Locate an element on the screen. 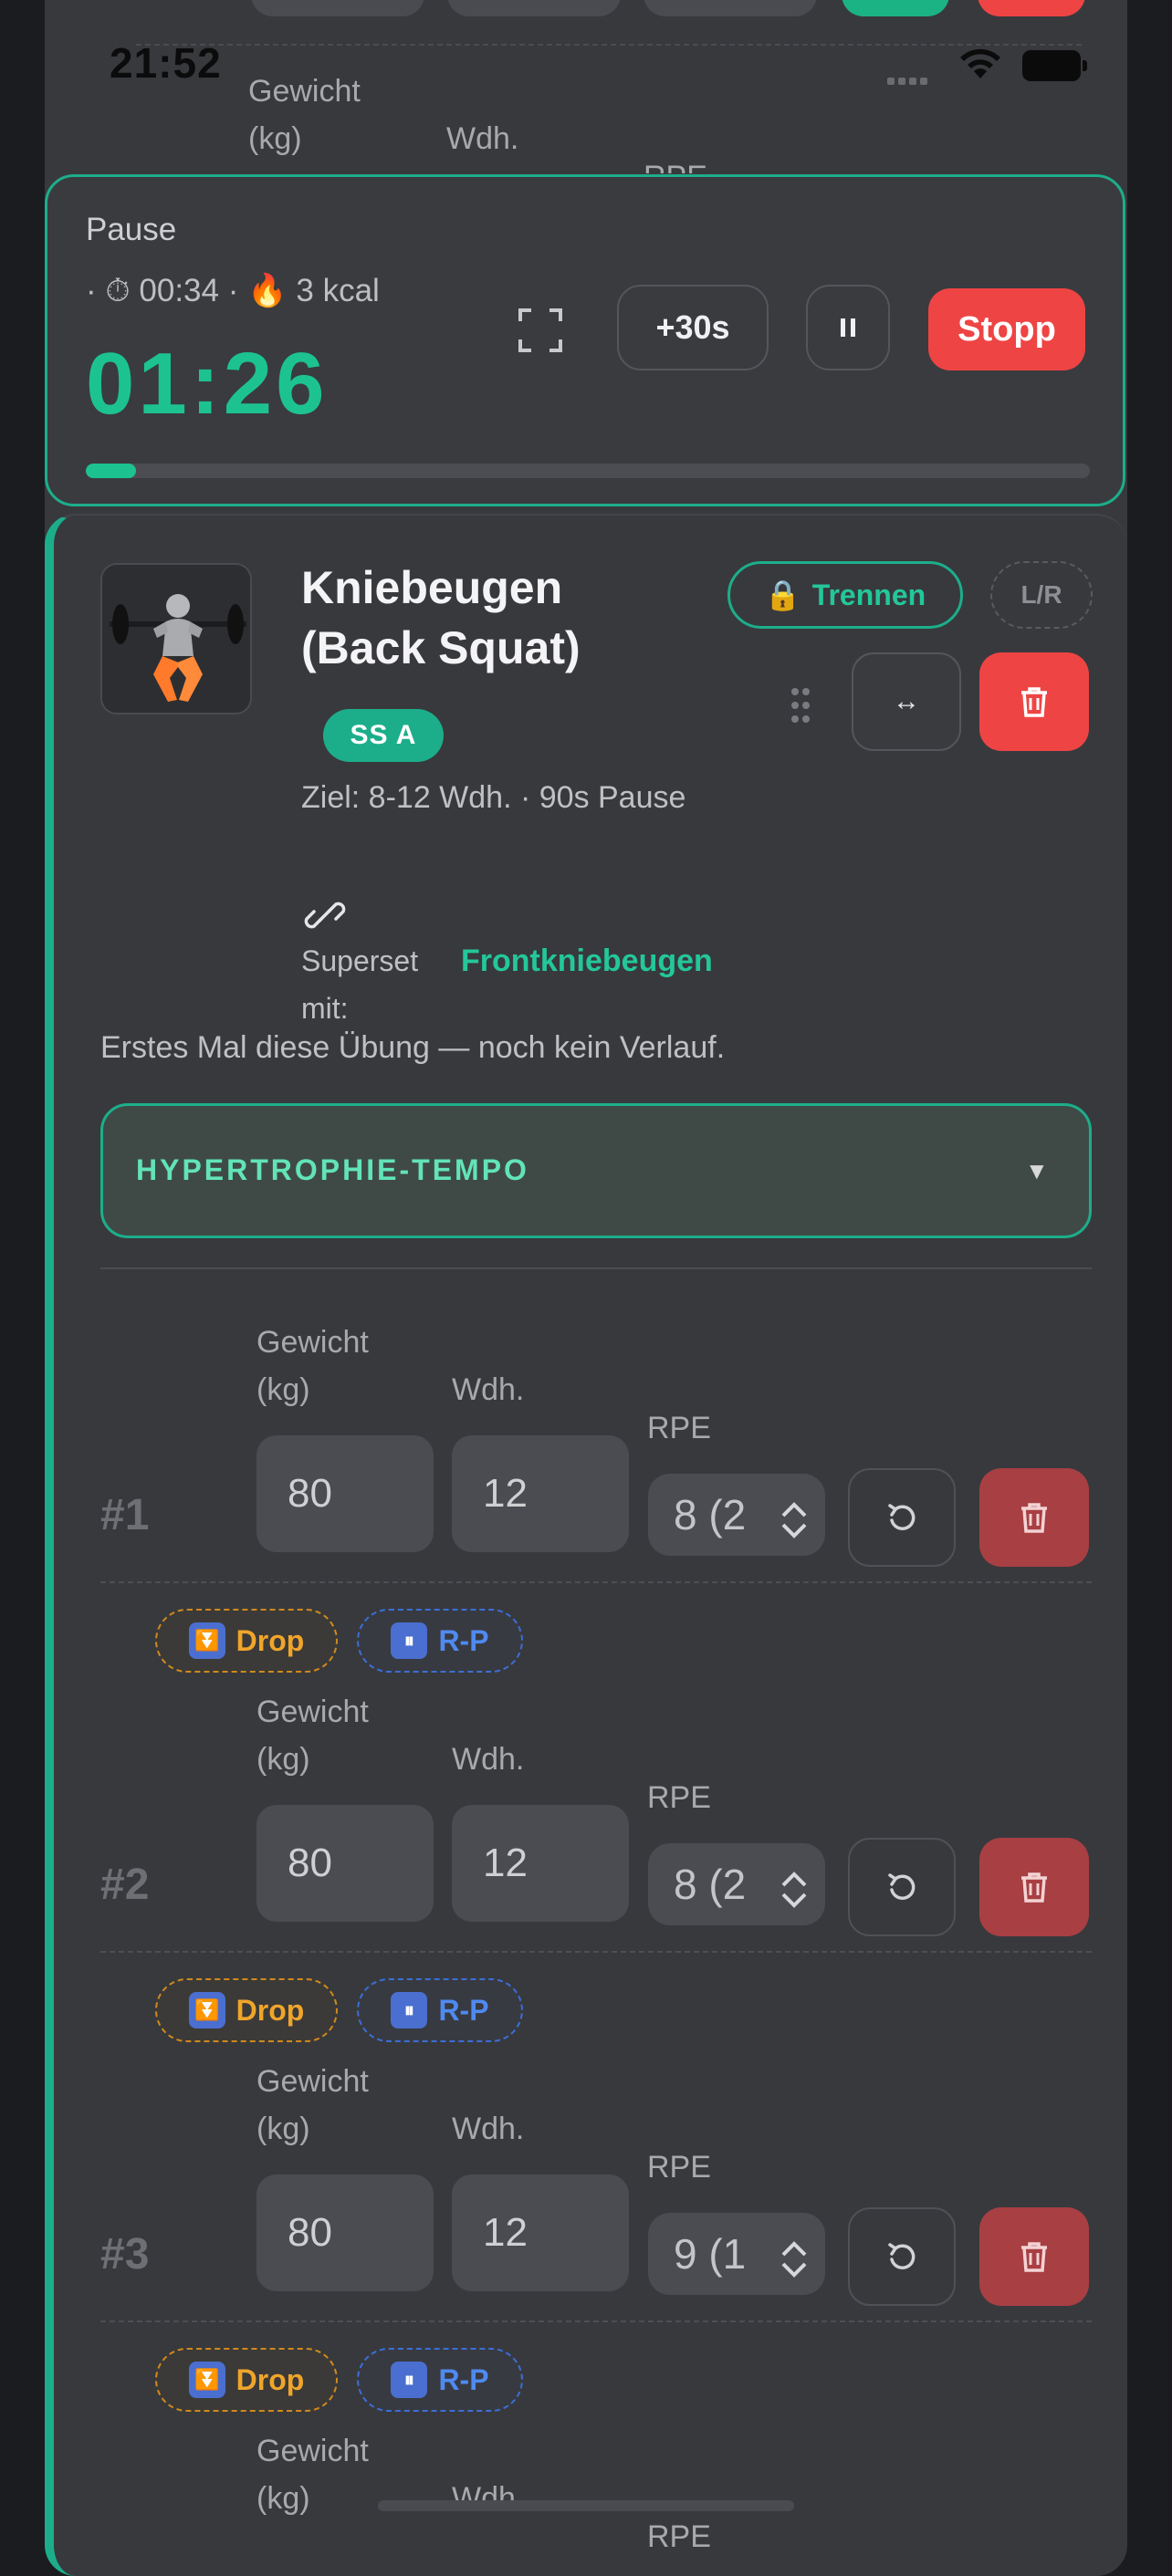 The image size is (1172, 2576). exercise-goal: Ziel: 8-12 Wdh. · 90s Pause is located at coordinates (493, 797).